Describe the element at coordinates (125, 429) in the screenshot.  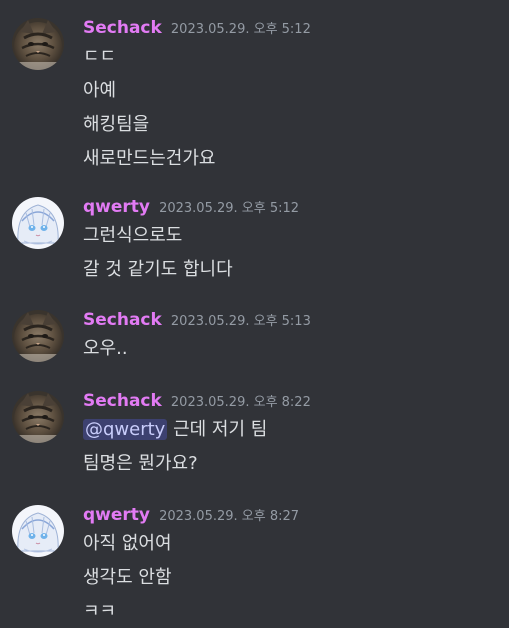
I see `user-mention: @qwerty` at that location.